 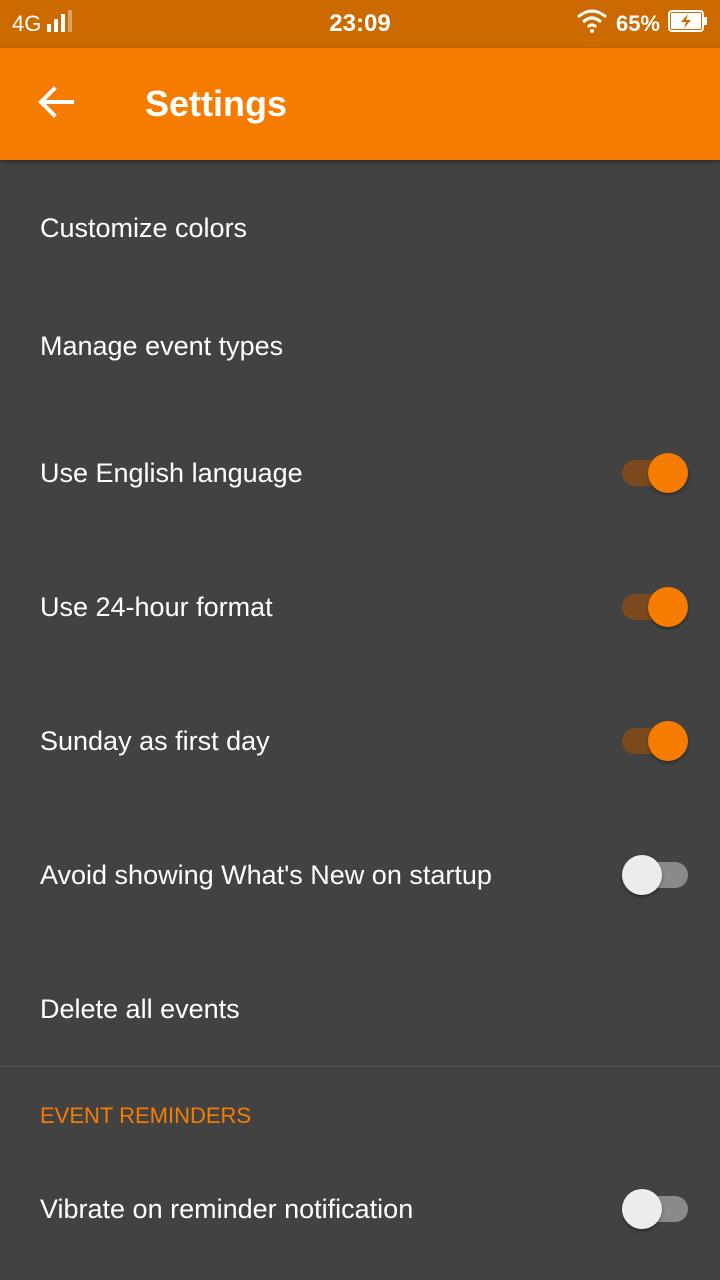 I want to click on sunday-first-item: Sunday as first day, so click(x=360, y=741).